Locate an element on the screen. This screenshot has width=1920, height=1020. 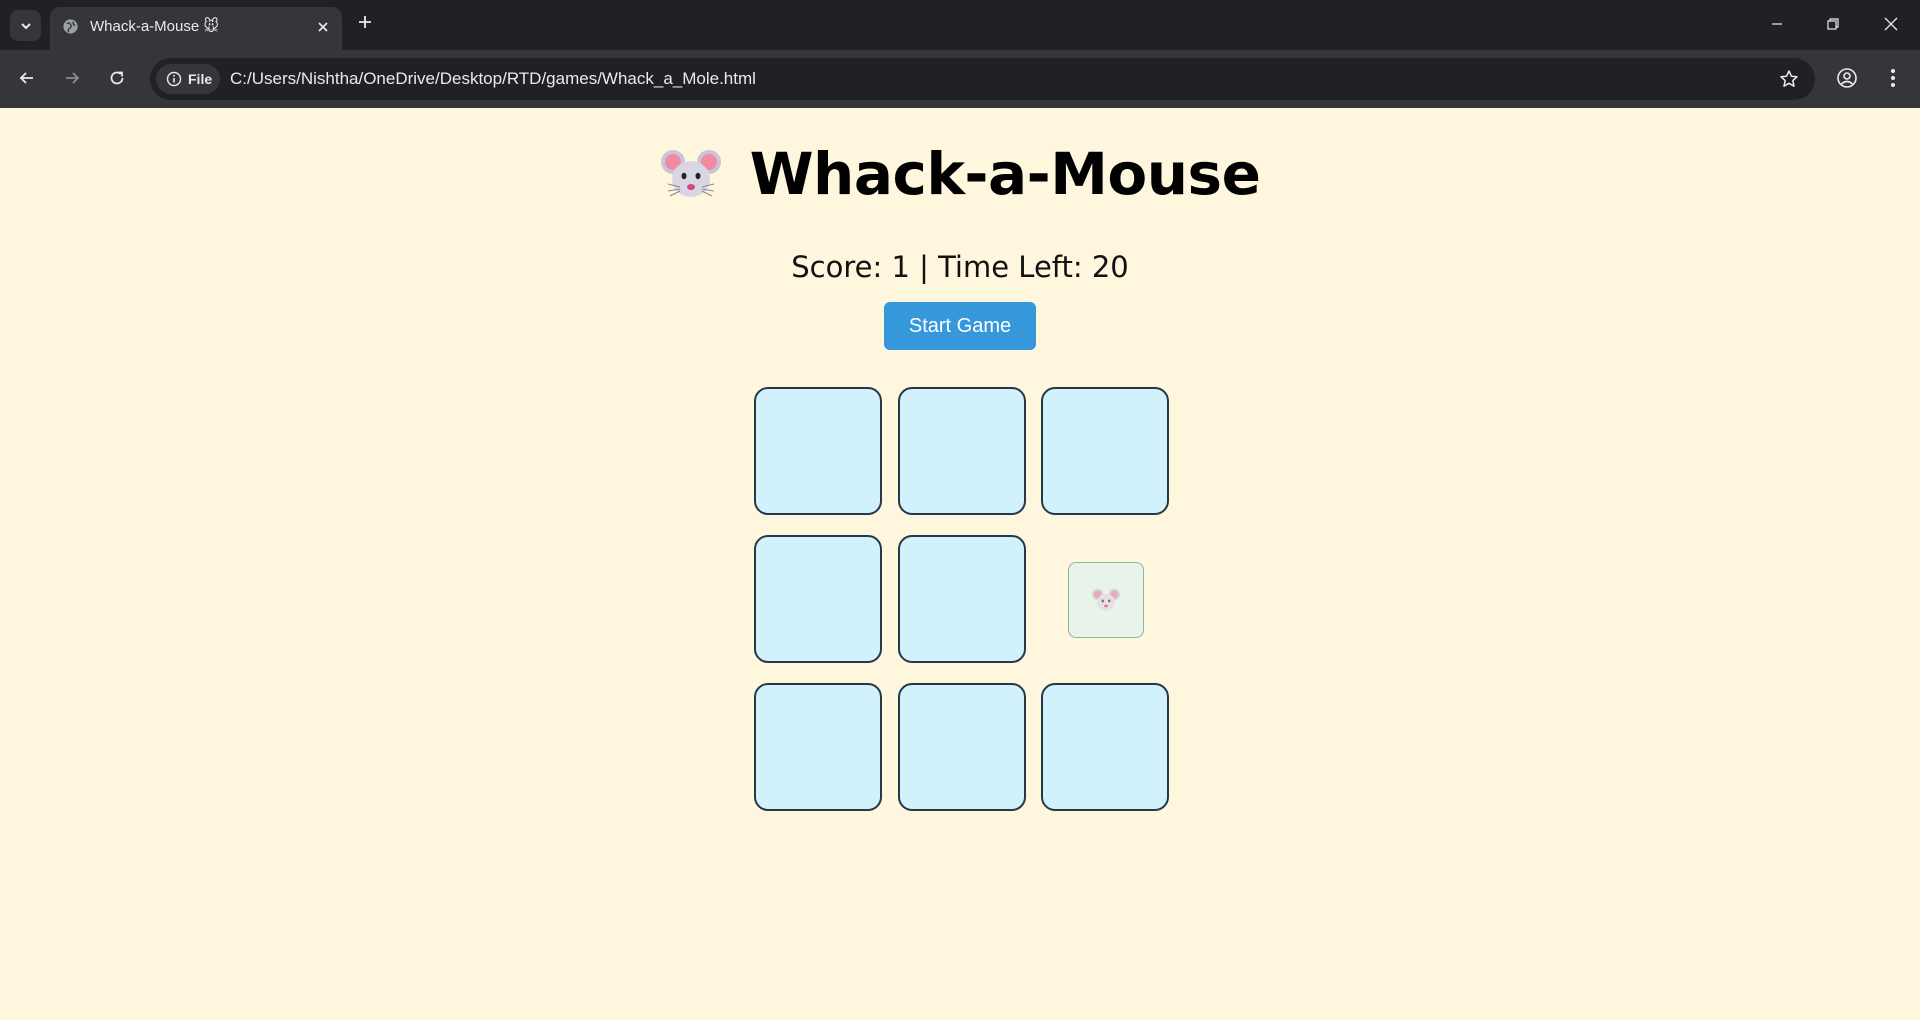
page-title: Whack-a-Mouse is located at coordinates (1005, 174).